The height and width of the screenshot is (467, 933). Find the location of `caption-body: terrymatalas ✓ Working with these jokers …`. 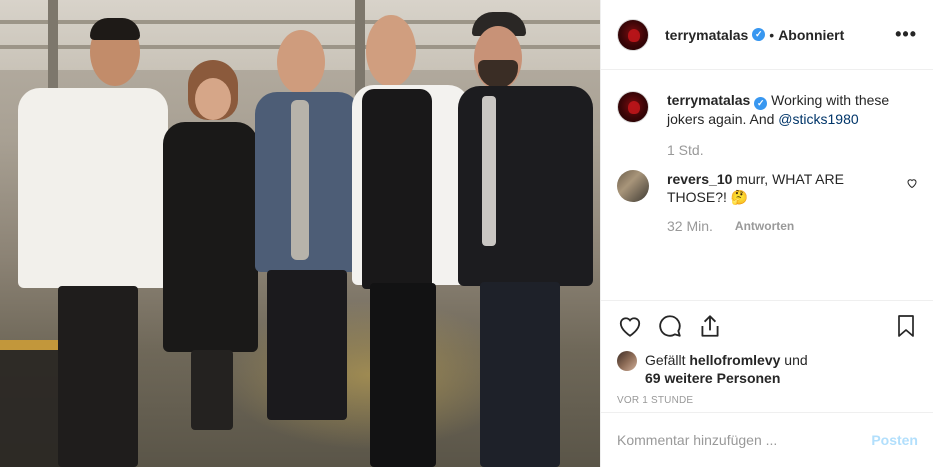

caption-body: terrymatalas ✓ Working with these jokers … is located at coordinates (792, 109).